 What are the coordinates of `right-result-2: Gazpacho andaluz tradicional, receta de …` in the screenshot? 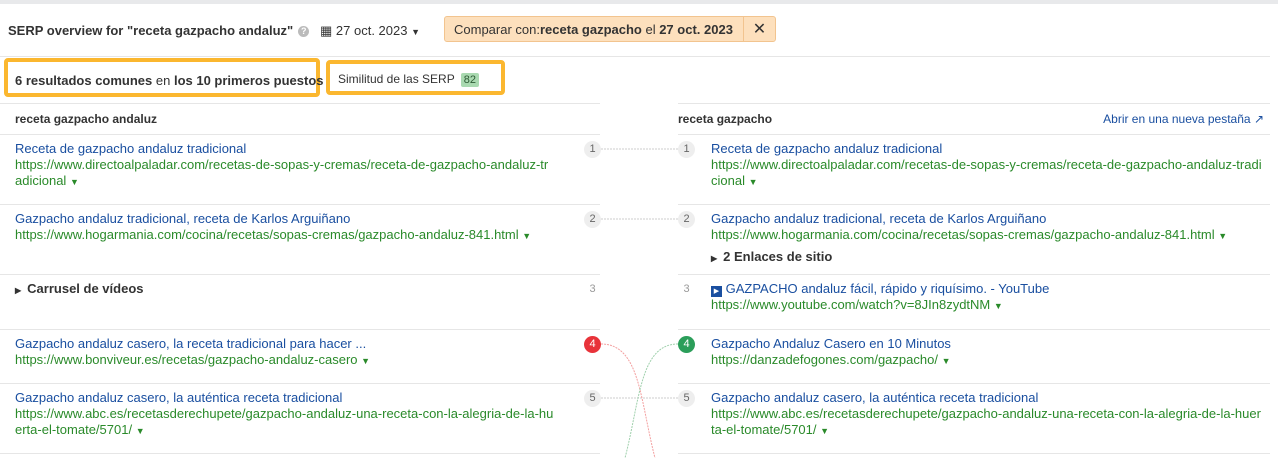 It's located at (991, 227).